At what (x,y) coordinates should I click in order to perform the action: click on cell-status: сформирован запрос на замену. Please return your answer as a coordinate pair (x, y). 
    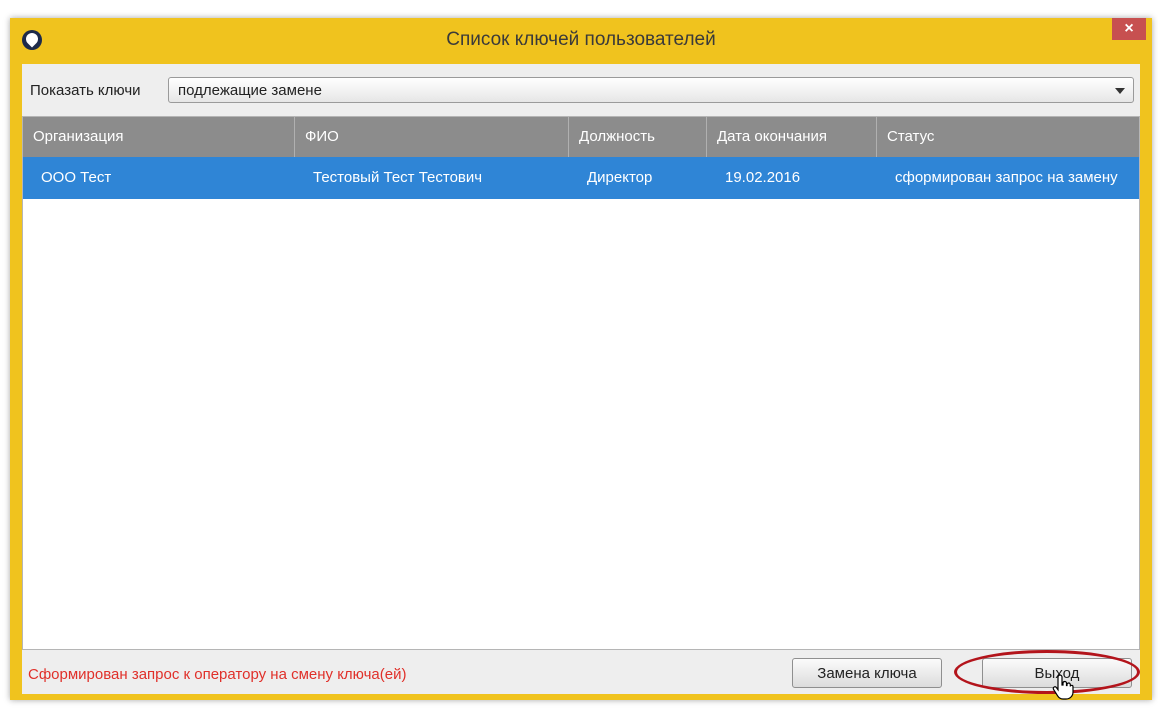
    Looking at the image, I should click on (1006, 177).